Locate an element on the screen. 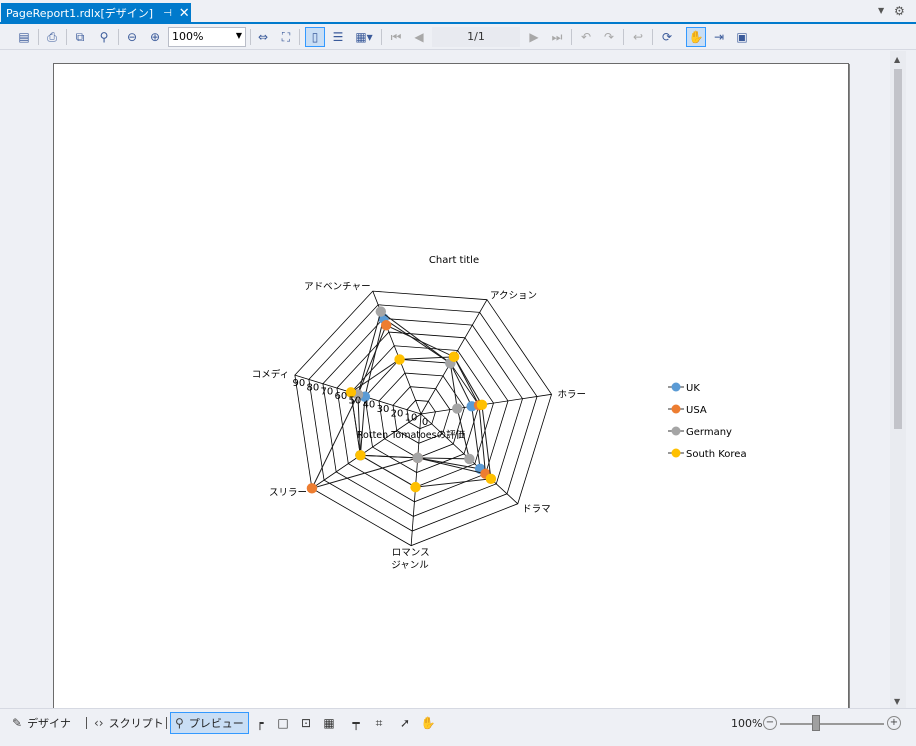 This screenshot has width=916, height=746. code-icon: ‹› is located at coordinates (99, 723).